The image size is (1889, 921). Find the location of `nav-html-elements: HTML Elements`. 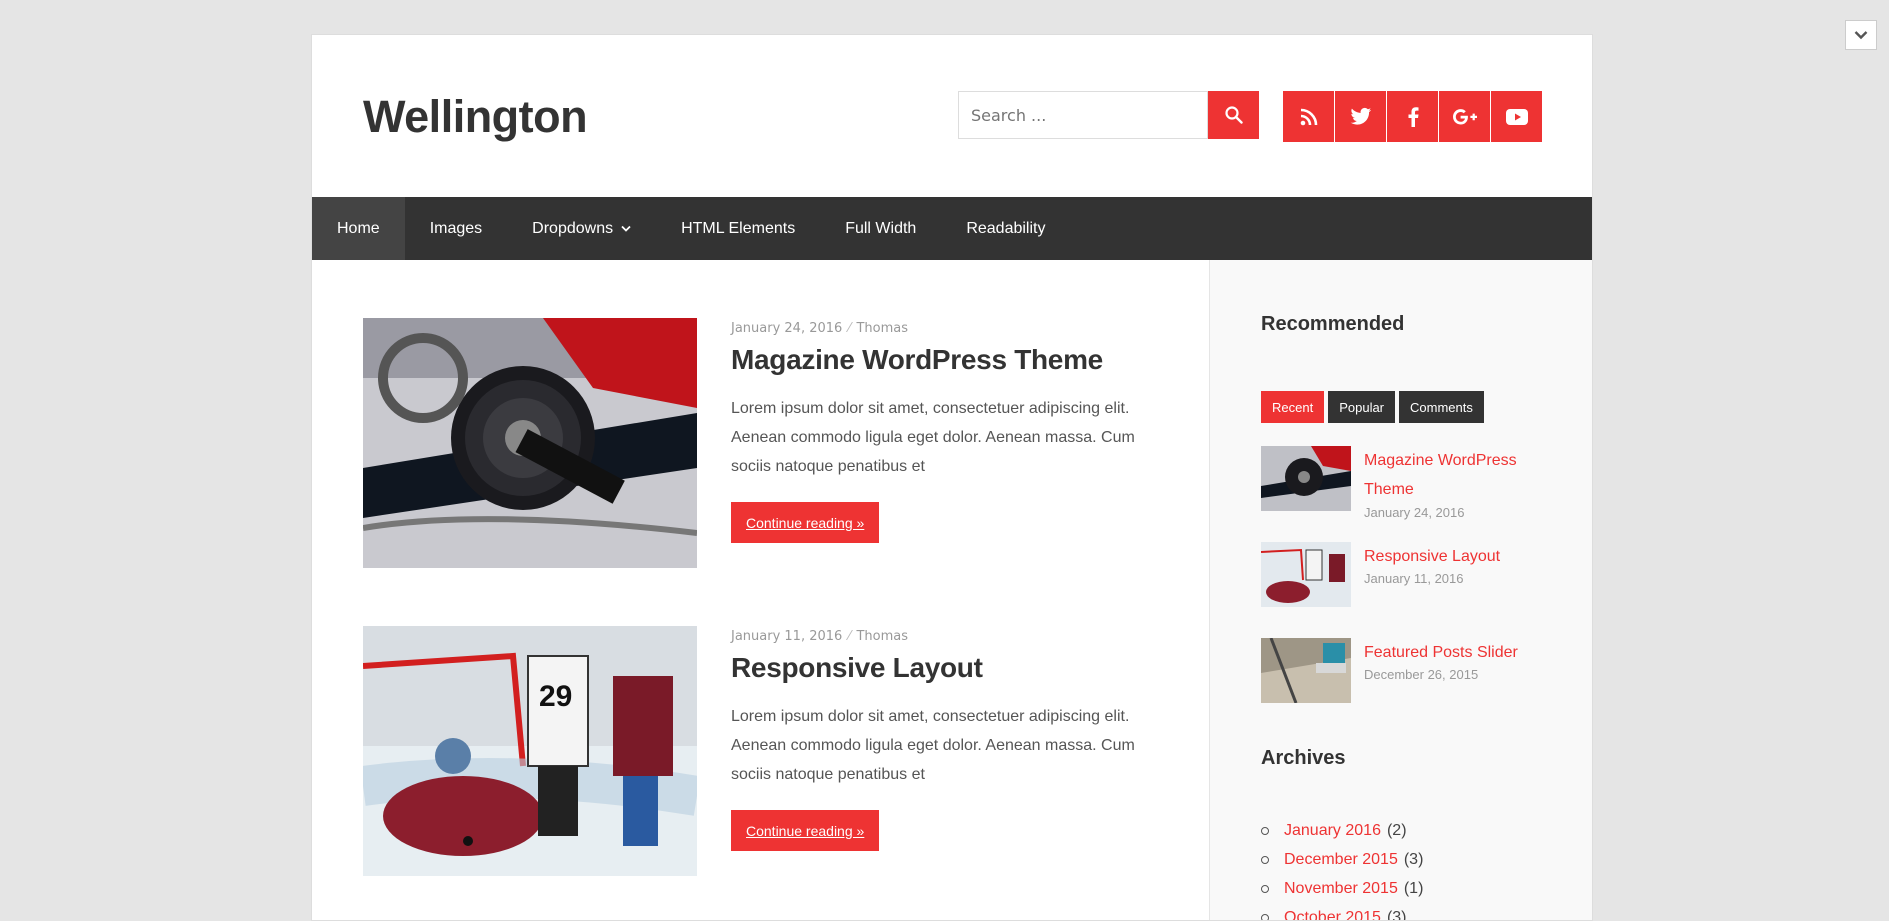

nav-html-elements: HTML Elements is located at coordinates (738, 228).